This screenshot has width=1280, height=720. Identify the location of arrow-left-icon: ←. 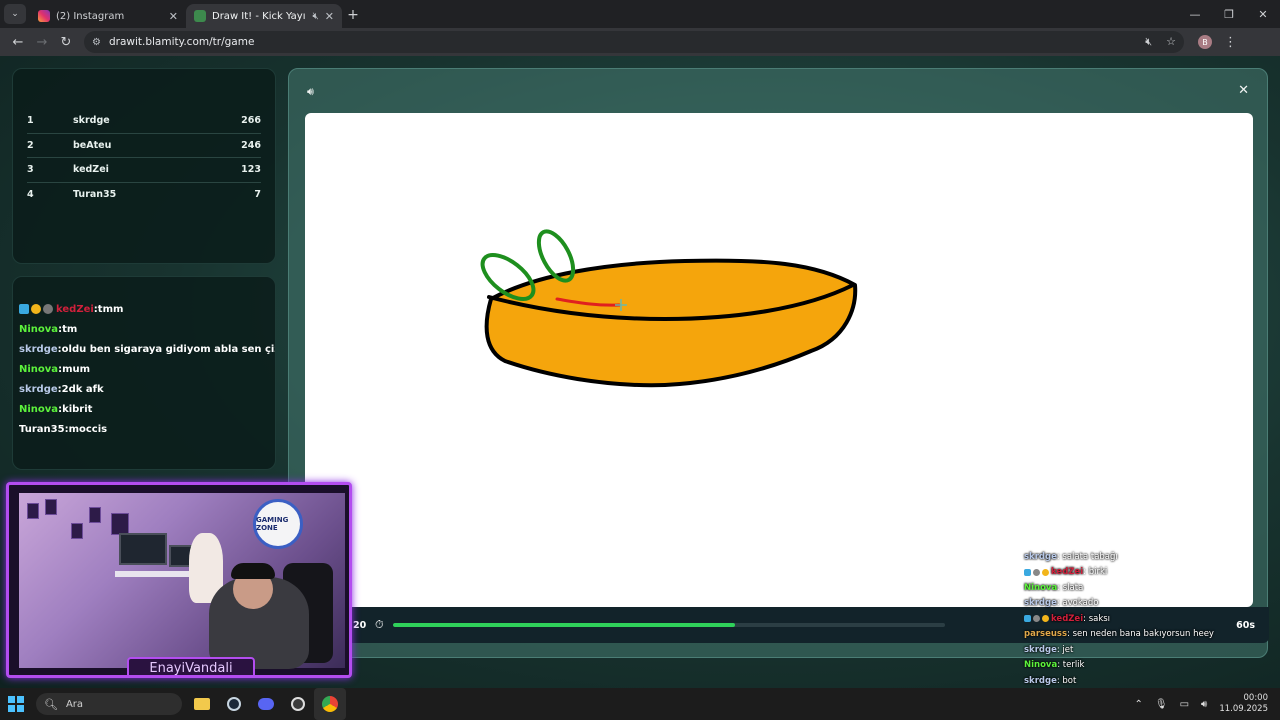
(18, 42).